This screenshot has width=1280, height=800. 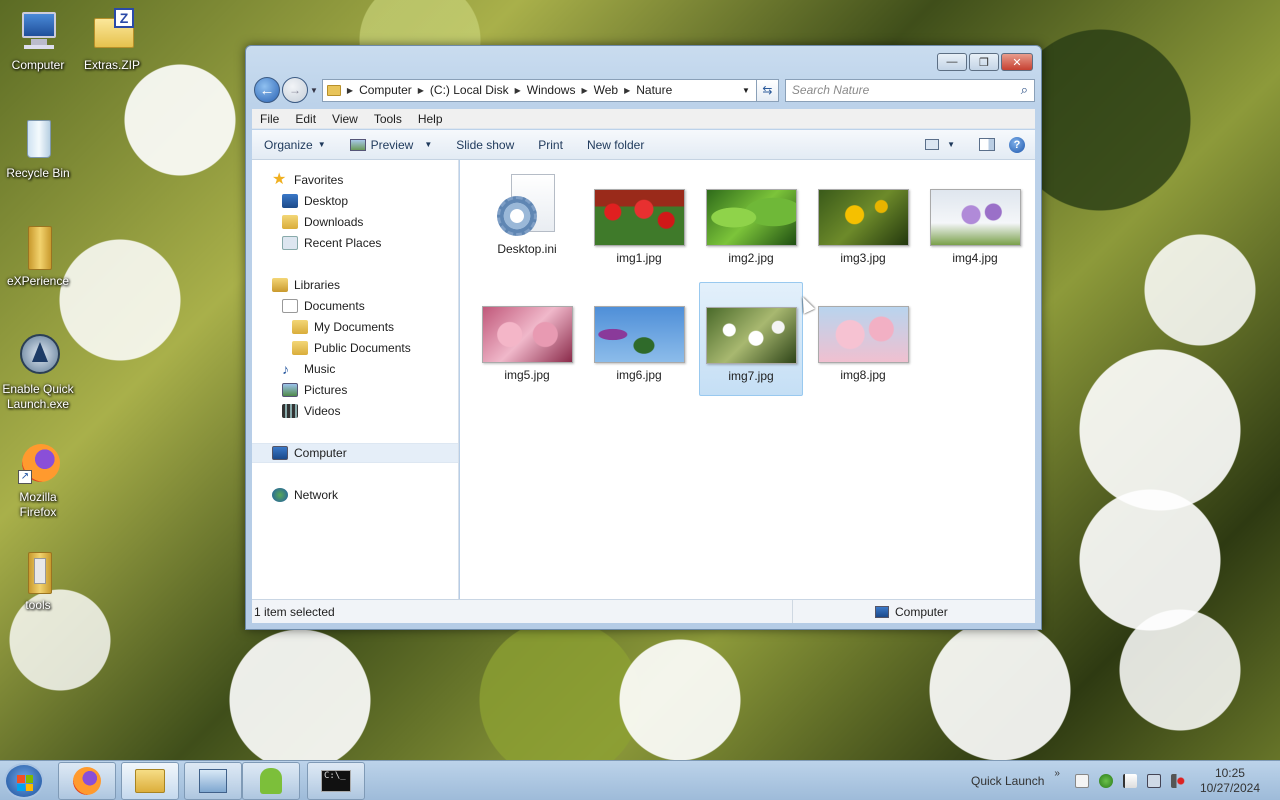 What do you see at coordinates (639, 221) in the screenshot?
I see `file-item-img1: img1.jpg` at bounding box center [639, 221].